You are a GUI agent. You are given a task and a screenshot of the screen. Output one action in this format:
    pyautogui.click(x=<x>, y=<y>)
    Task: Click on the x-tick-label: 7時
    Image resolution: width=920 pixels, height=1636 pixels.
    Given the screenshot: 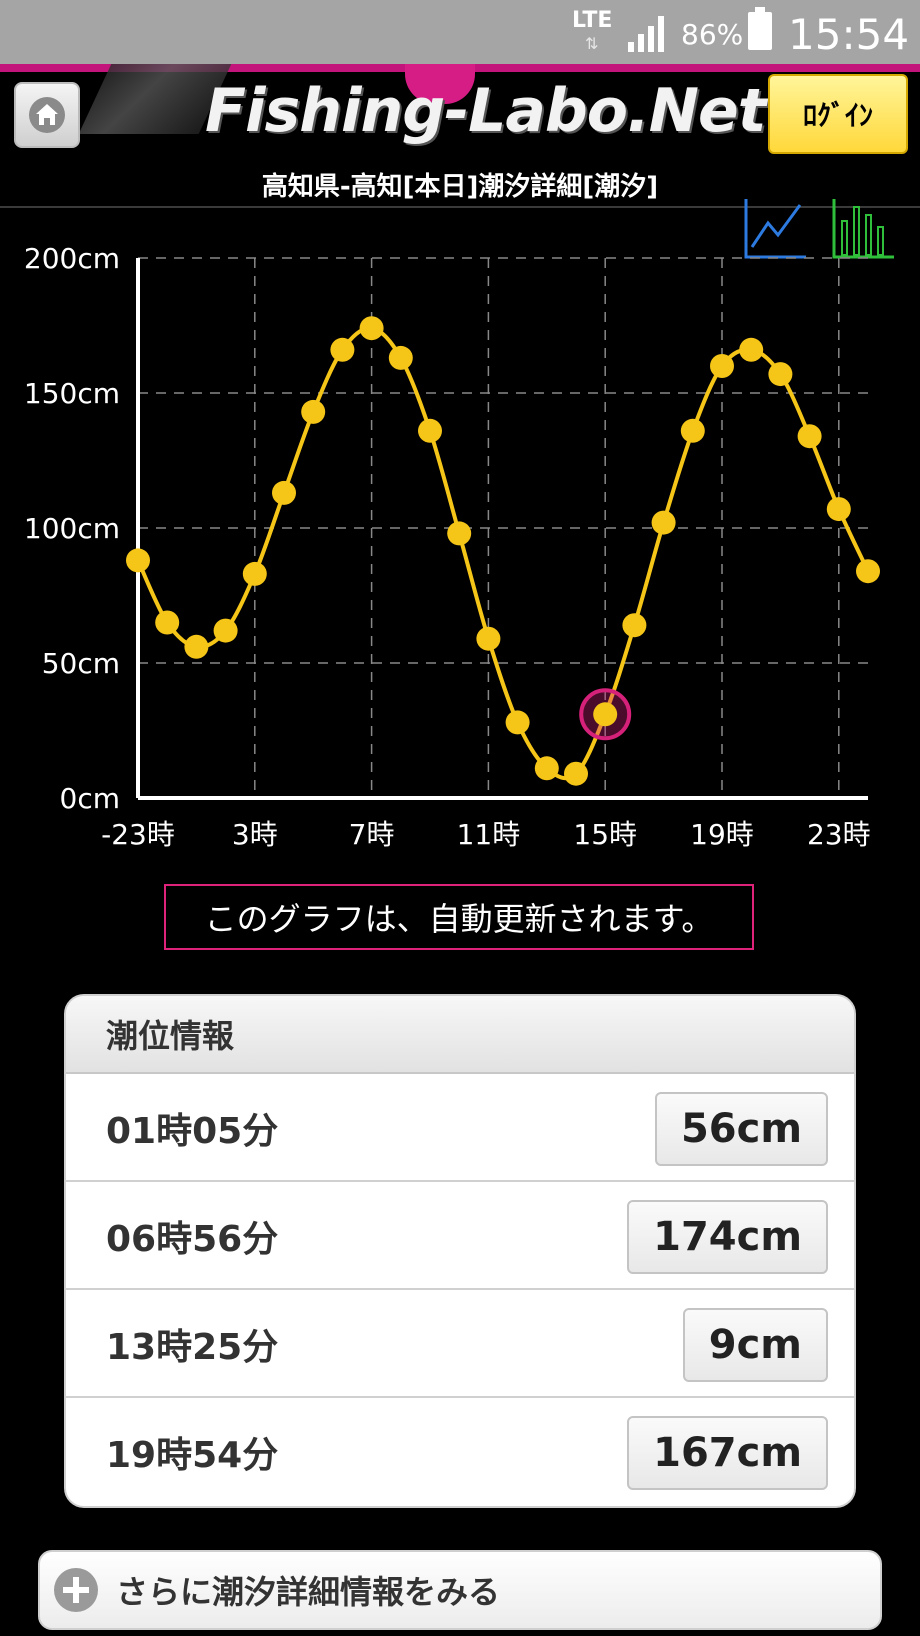 What is the action you would take?
    pyautogui.click(x=372, y=834)
    